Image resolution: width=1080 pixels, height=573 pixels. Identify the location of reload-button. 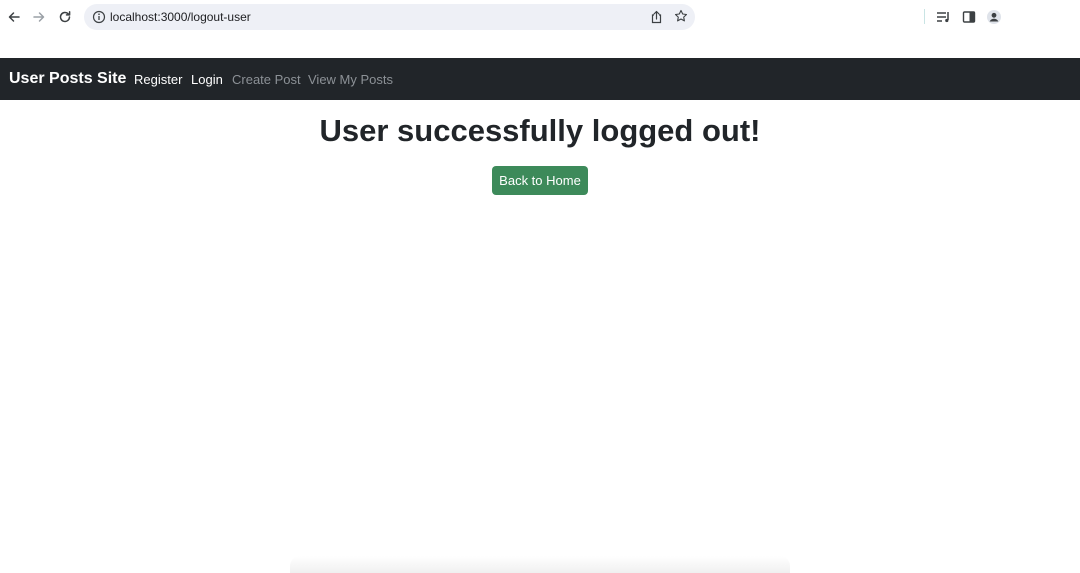
(65, 17).